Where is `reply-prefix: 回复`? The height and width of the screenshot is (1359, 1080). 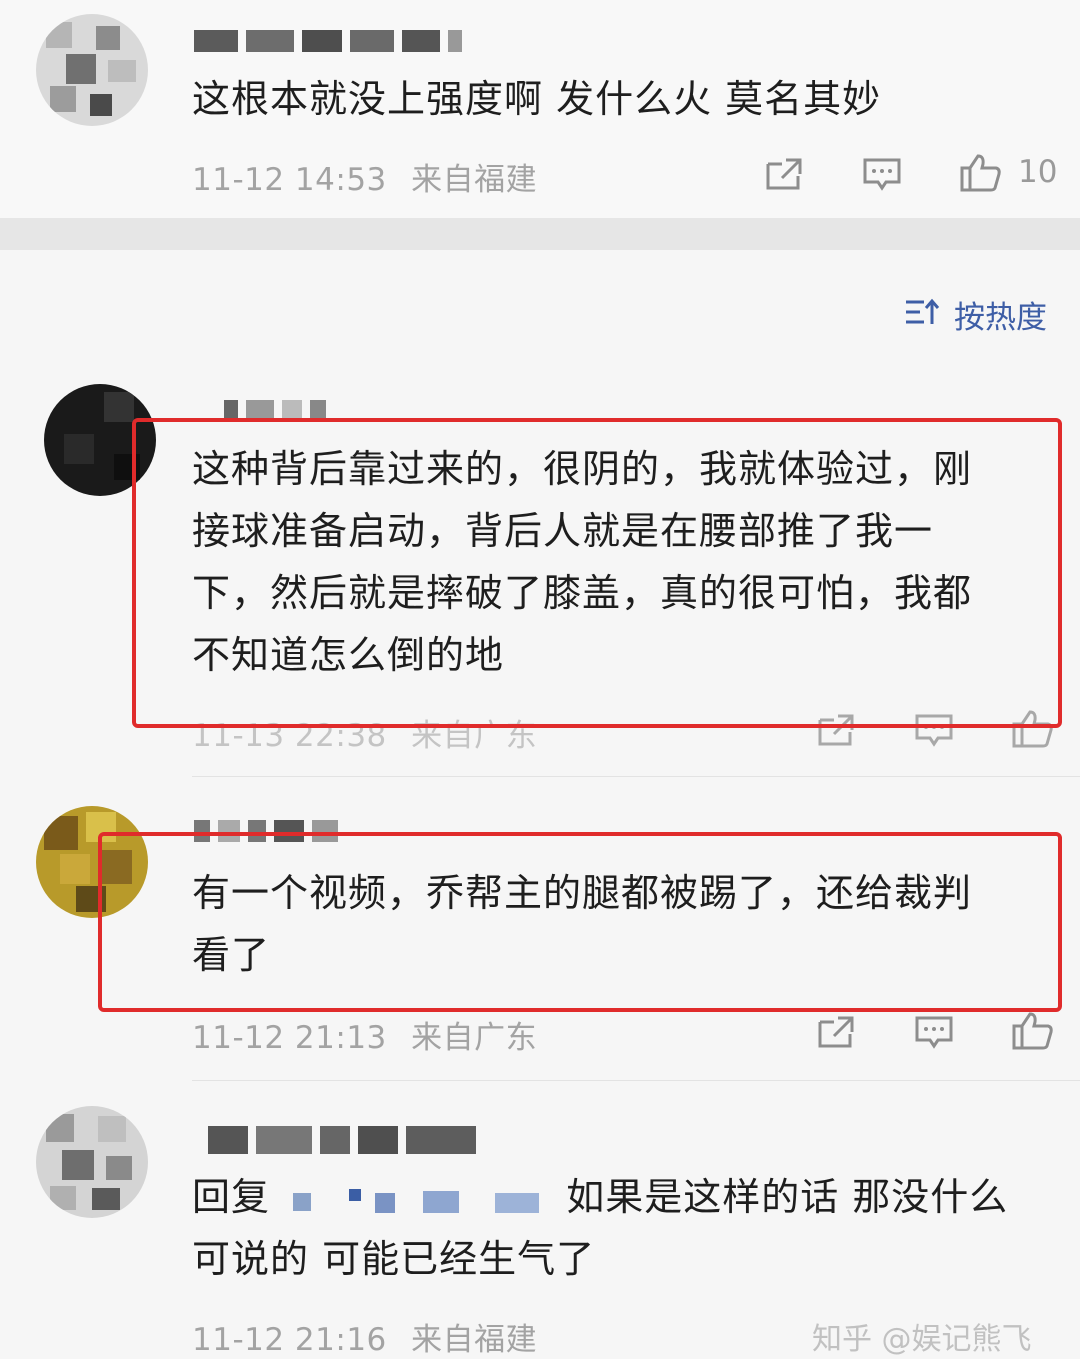
reply-prefix: 回复 is located at coordinates (231, 1197).